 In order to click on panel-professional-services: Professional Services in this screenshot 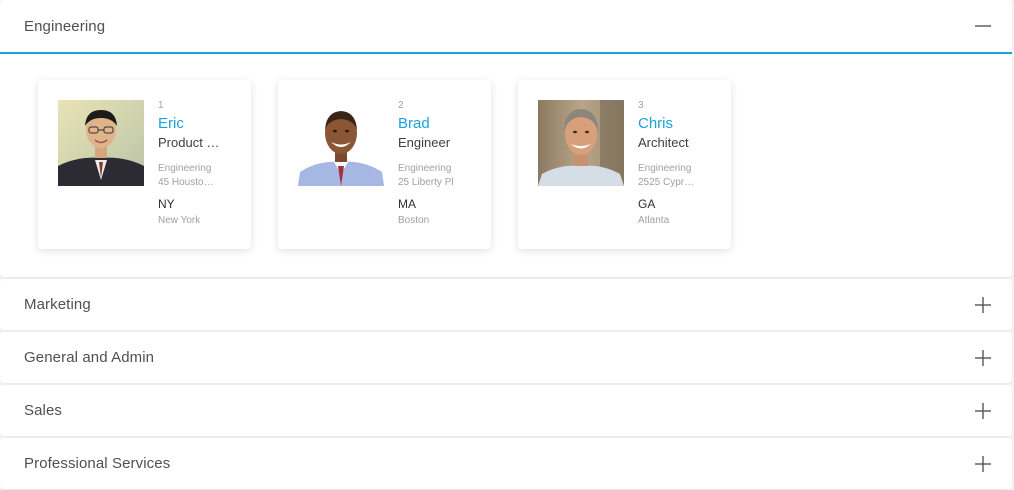, I will do `click(506, 463)`.